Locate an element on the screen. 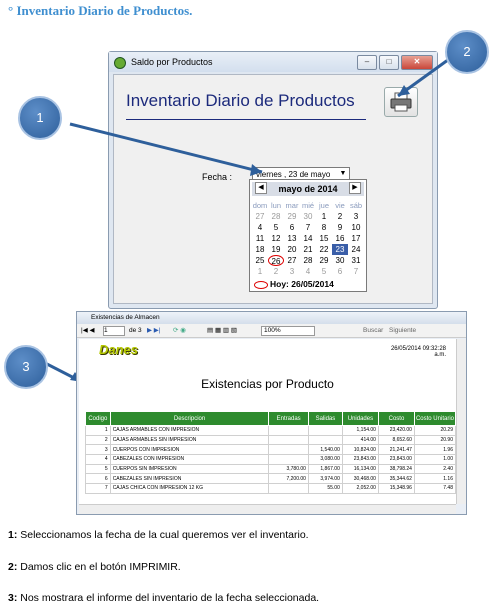 Image resolution: width=489 pixels, height=608 pixels. table-cell: 1.00 is located at coordinates (435, 459).